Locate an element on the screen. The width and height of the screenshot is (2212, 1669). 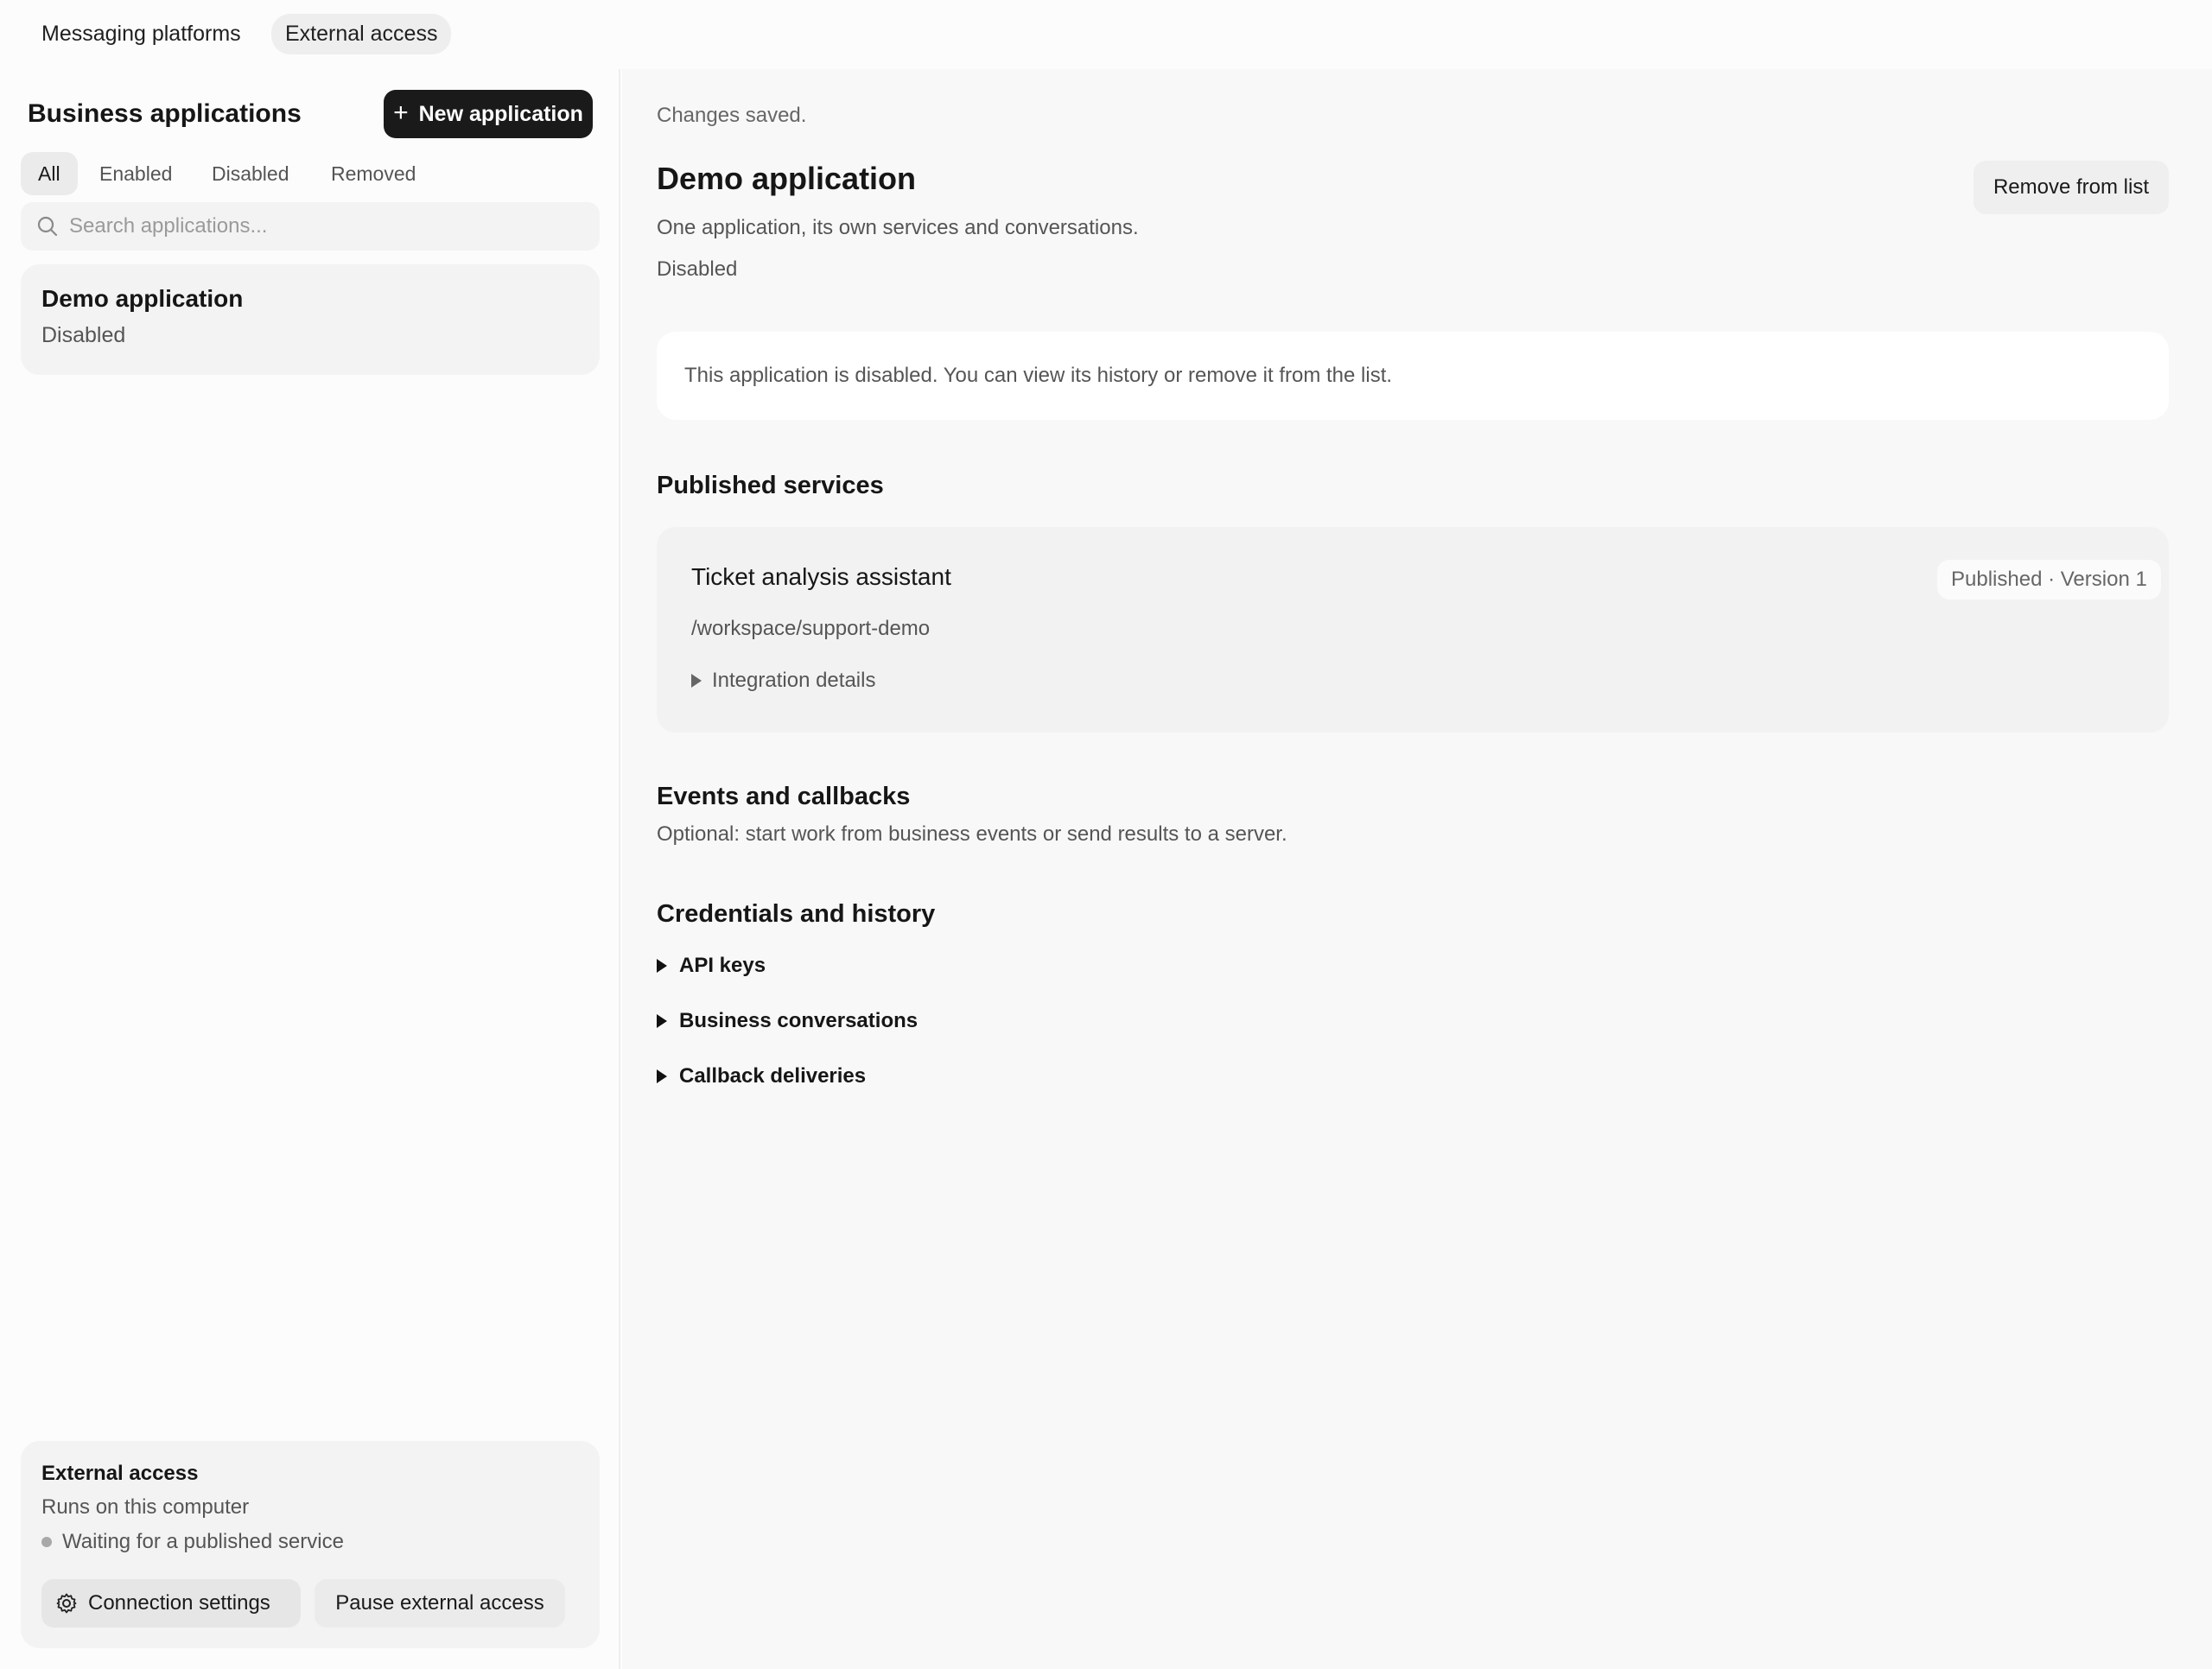
tab-messaging-platforms: Messaging platforms is located at coordinates (141, 34).